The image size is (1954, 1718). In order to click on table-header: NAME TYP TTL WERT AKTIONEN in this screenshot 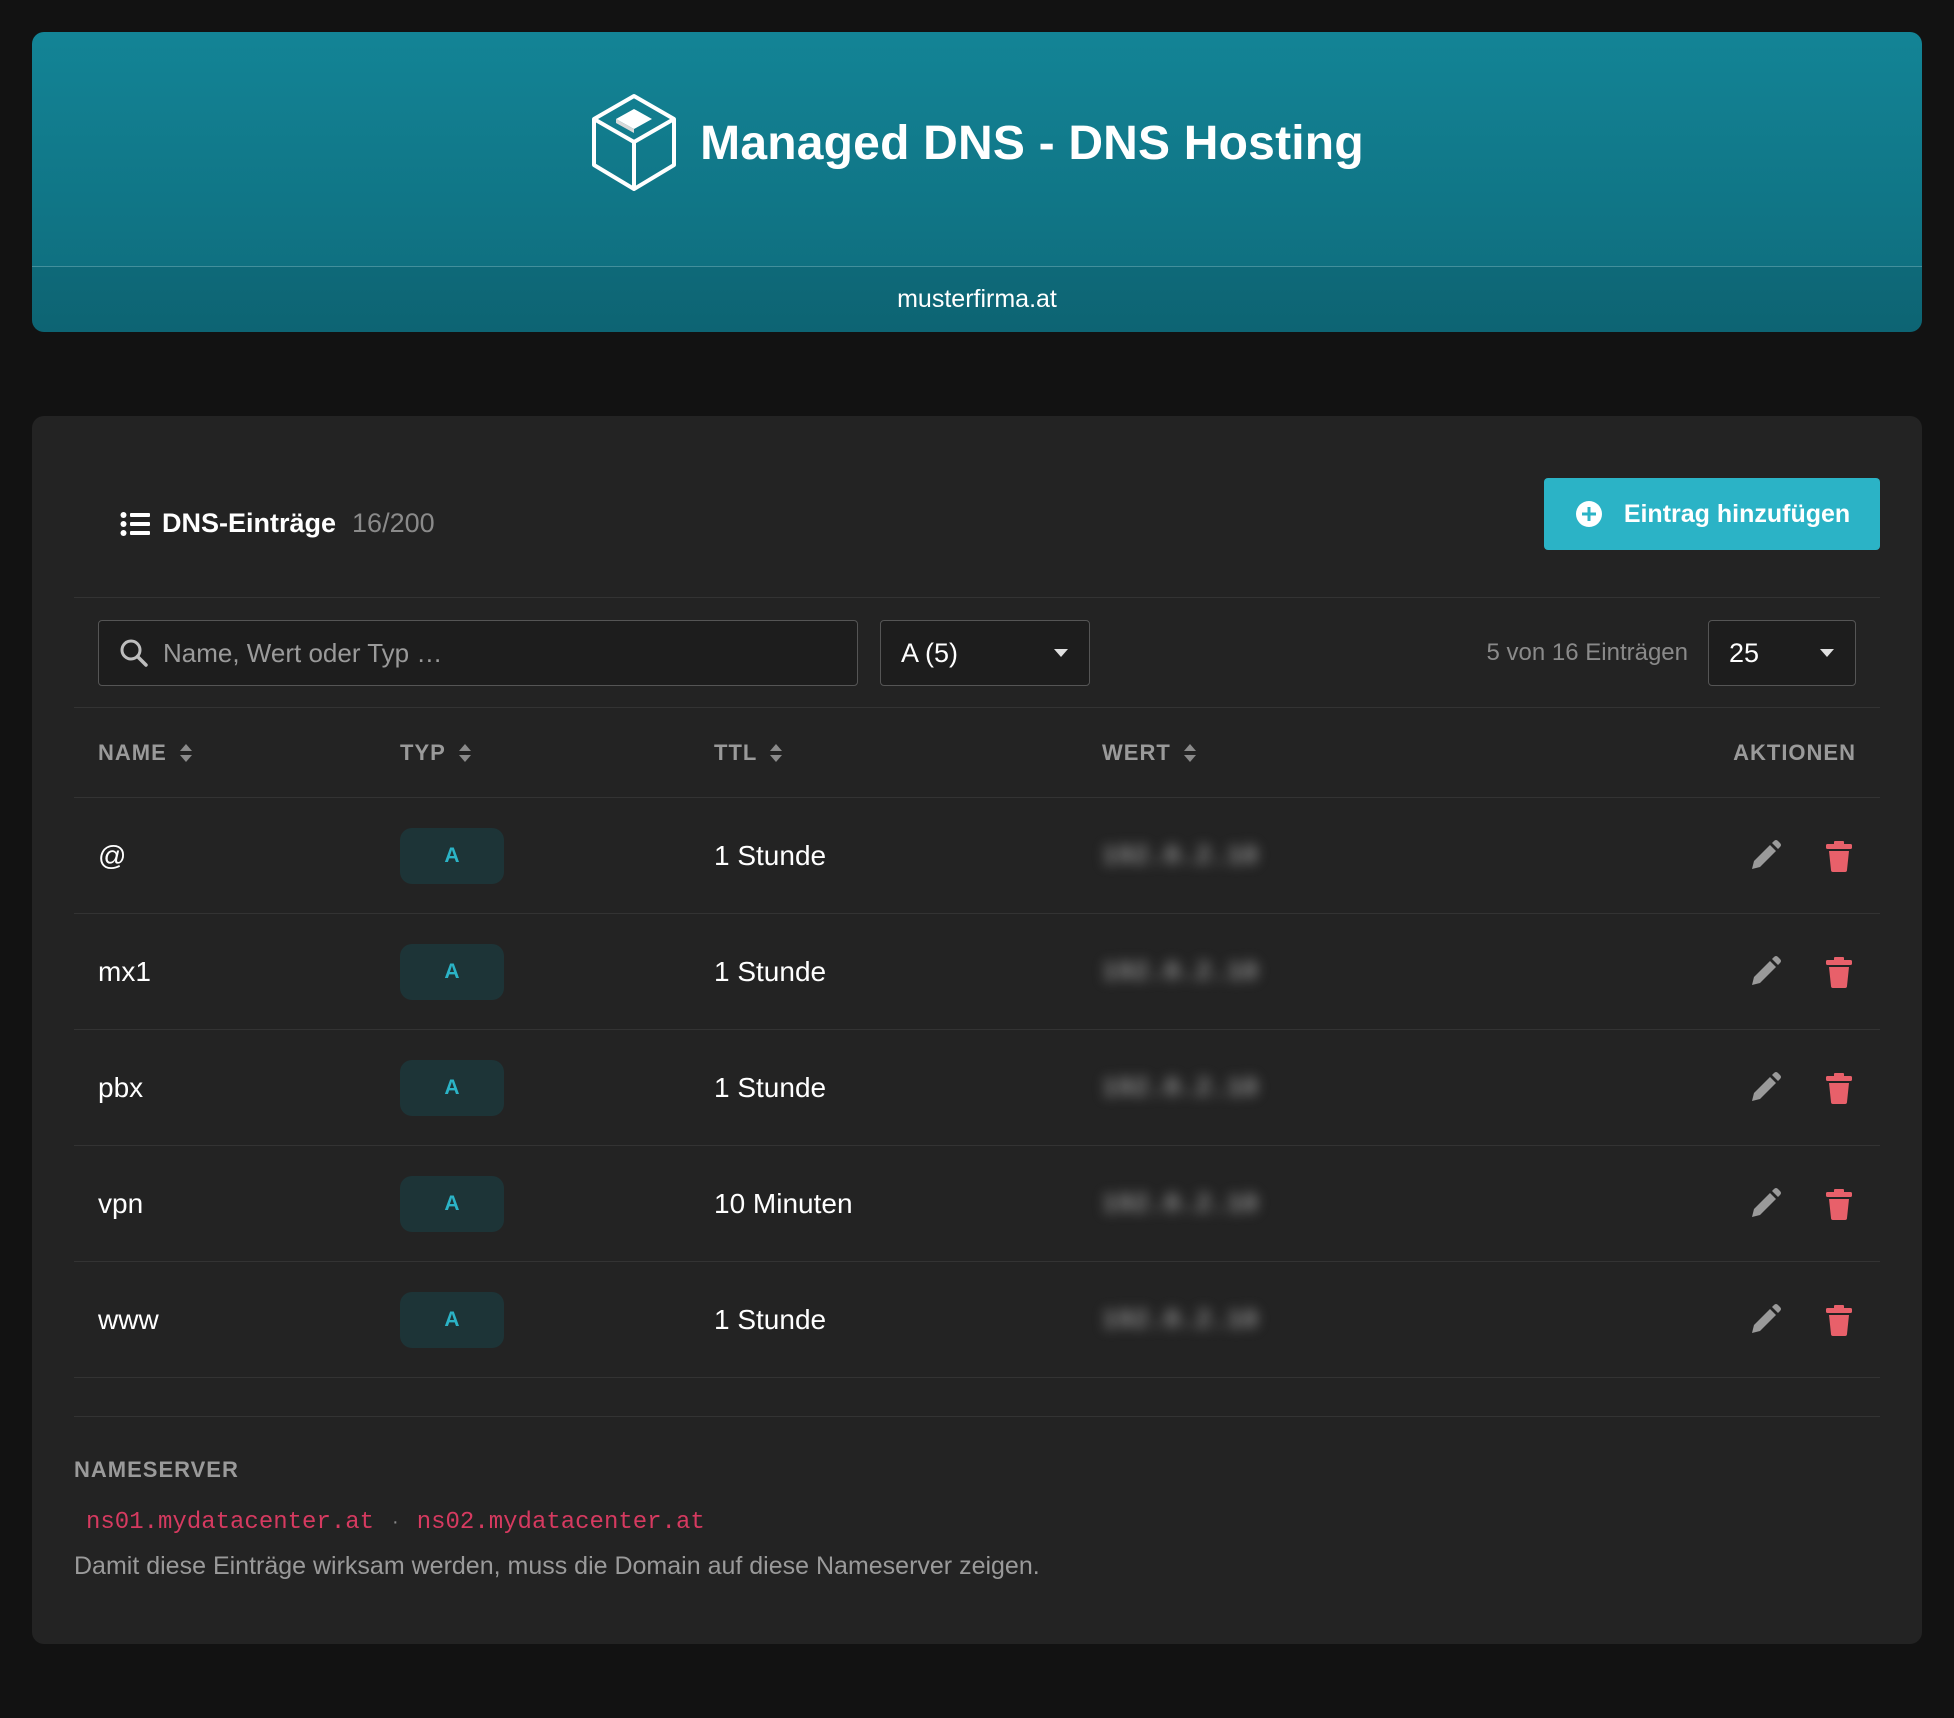, I will do `click(977, 753)`.